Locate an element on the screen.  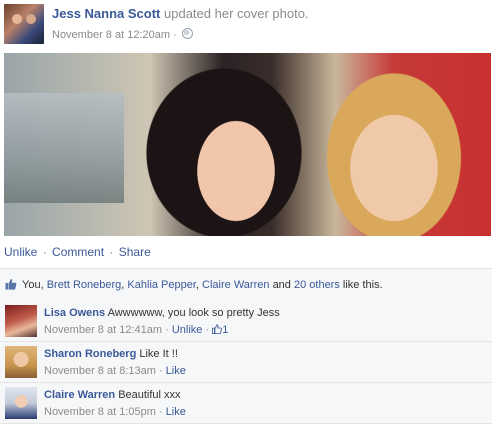
commenter-name: Claire Warren is located at coordinates (79, 395).